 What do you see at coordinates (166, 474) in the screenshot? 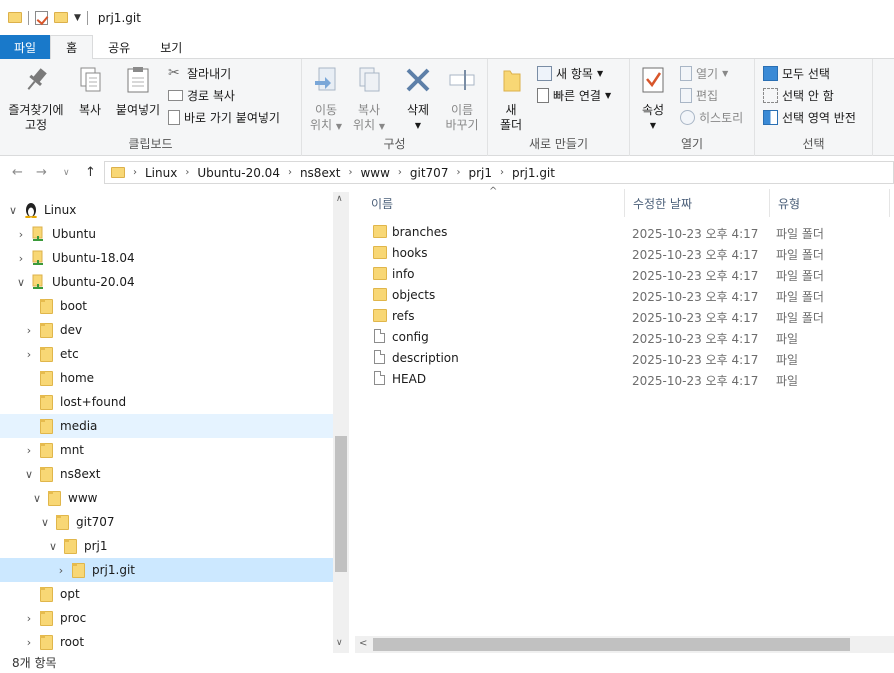
I see `tree-item: ∨ ns8ext` at bounding box center [166, 474].